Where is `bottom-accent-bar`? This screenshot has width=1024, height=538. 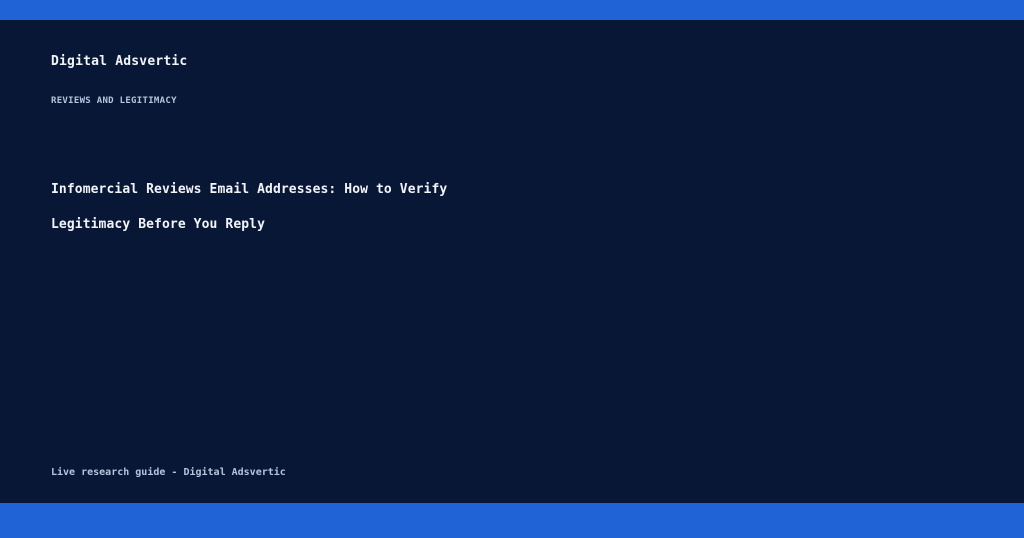 bottom-accent-bar is located at coordinates (512, 520).